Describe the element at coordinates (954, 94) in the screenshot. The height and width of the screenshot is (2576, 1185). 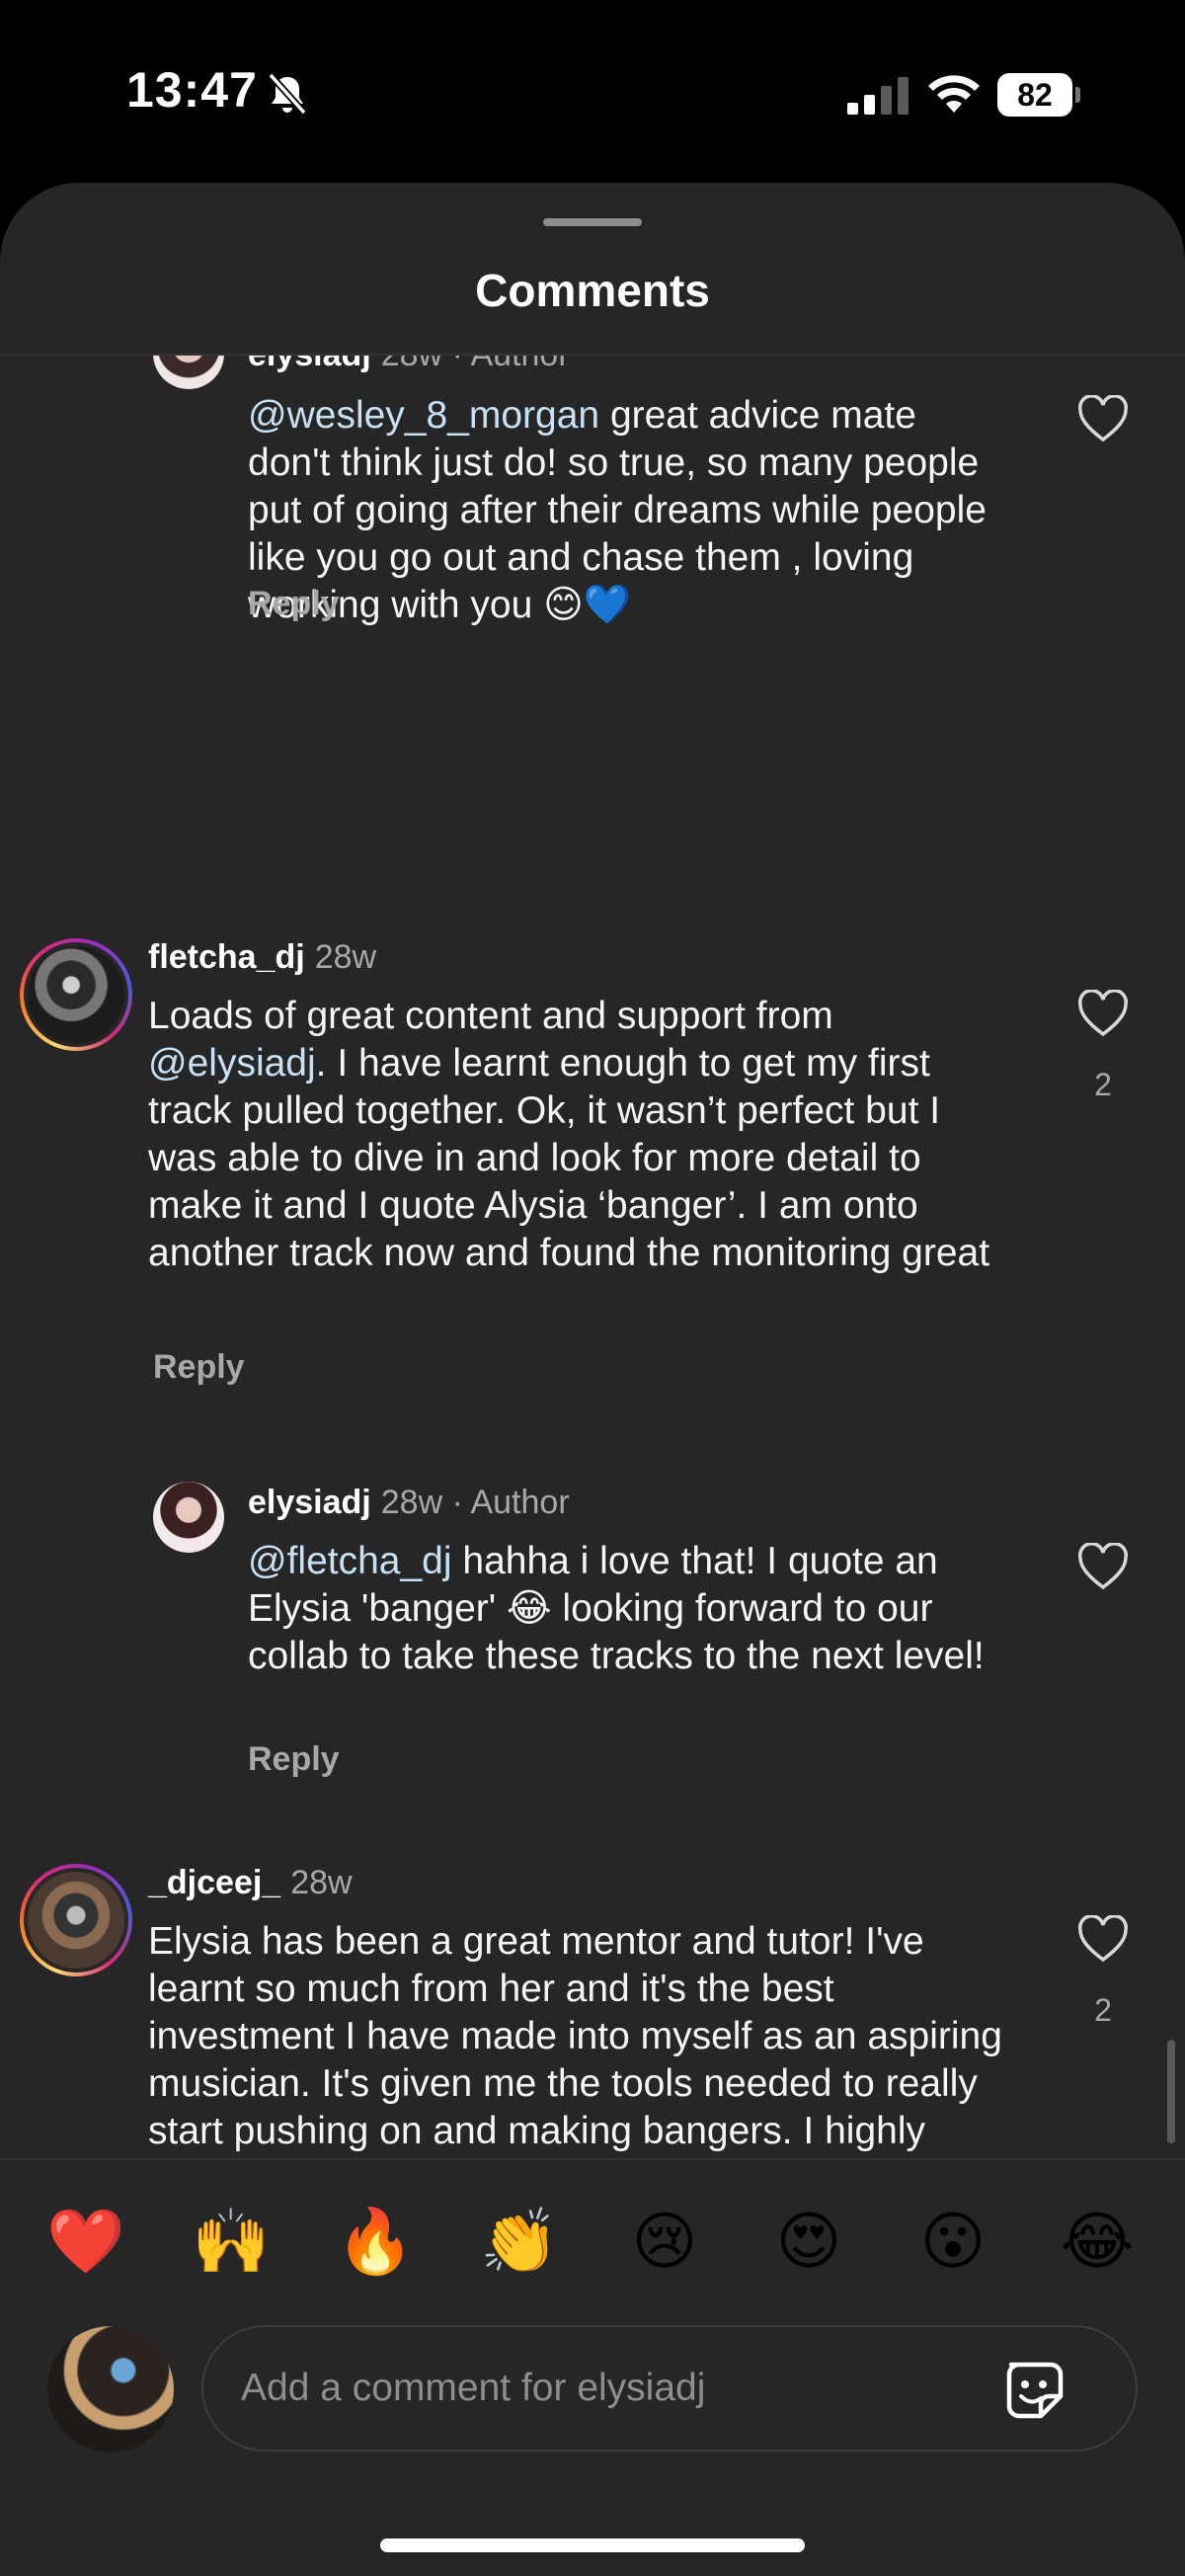
I see `wifi-icon` at that location.